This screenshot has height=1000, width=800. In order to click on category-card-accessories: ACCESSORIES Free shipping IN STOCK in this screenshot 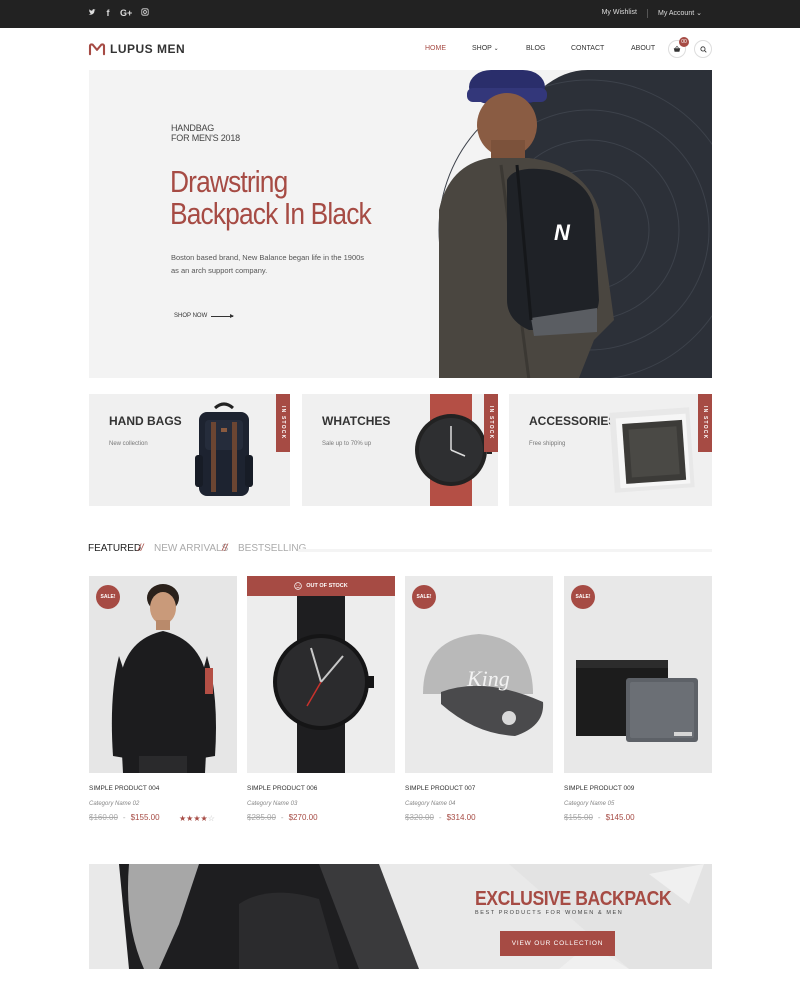, I will do `click(610, 450)`.